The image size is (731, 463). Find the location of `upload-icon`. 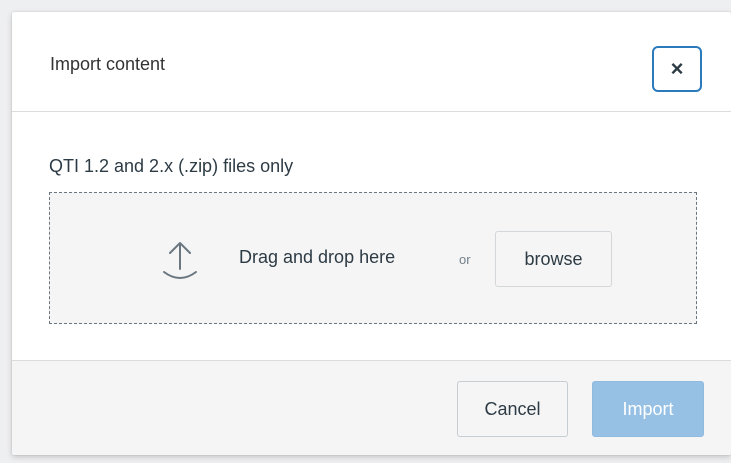

upload-icon is located at coordinates (180, 260).